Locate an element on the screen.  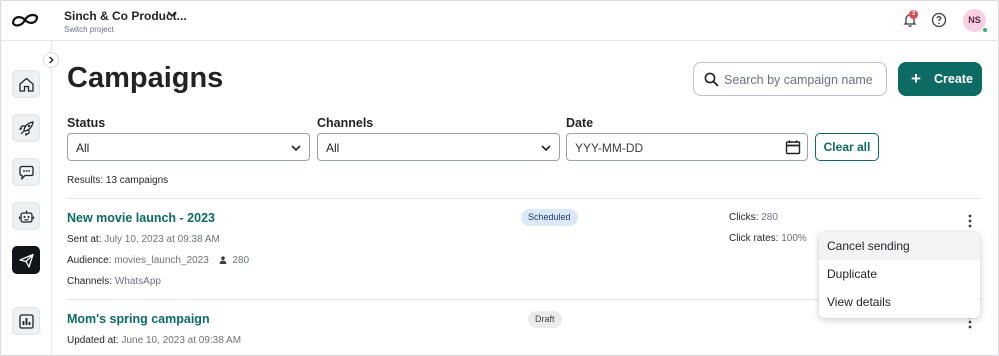
date-input: YYY-MM-DD is located at coordinates (687, 147).